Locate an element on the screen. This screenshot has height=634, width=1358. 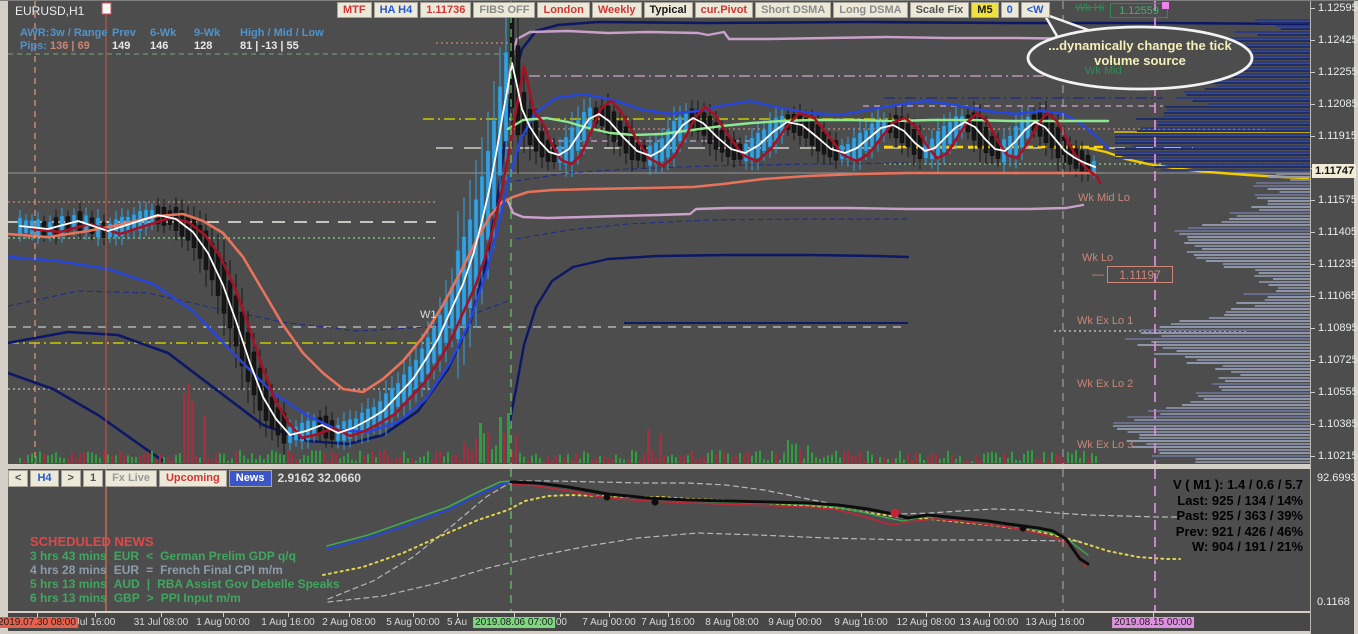
button-typical: Typical is located at coordinates (668, 10).